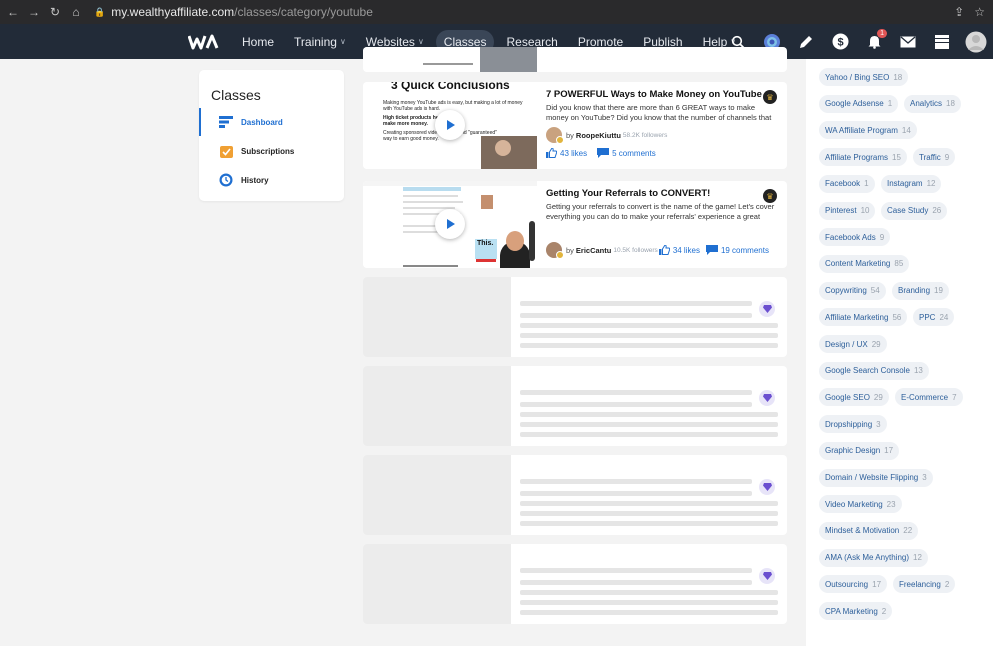  I want to click on category-tag: Domain / Website Flipping 3, so click(876, 477).